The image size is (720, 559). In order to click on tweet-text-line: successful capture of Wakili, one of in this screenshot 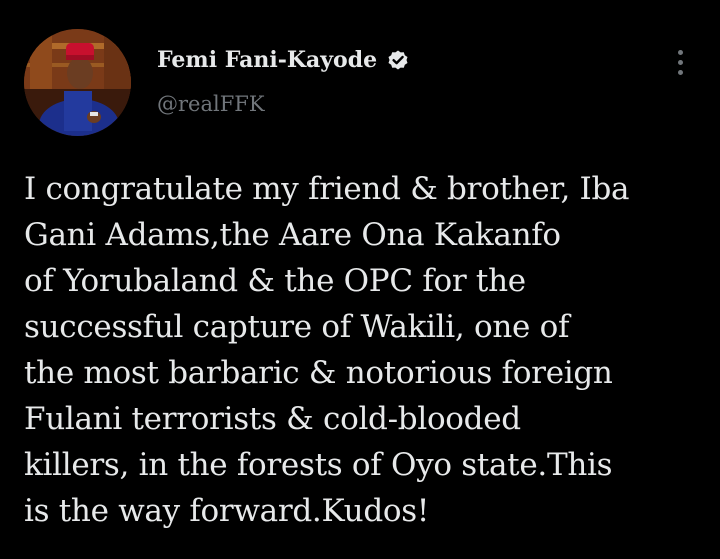, I will do `click(297, 327)`.